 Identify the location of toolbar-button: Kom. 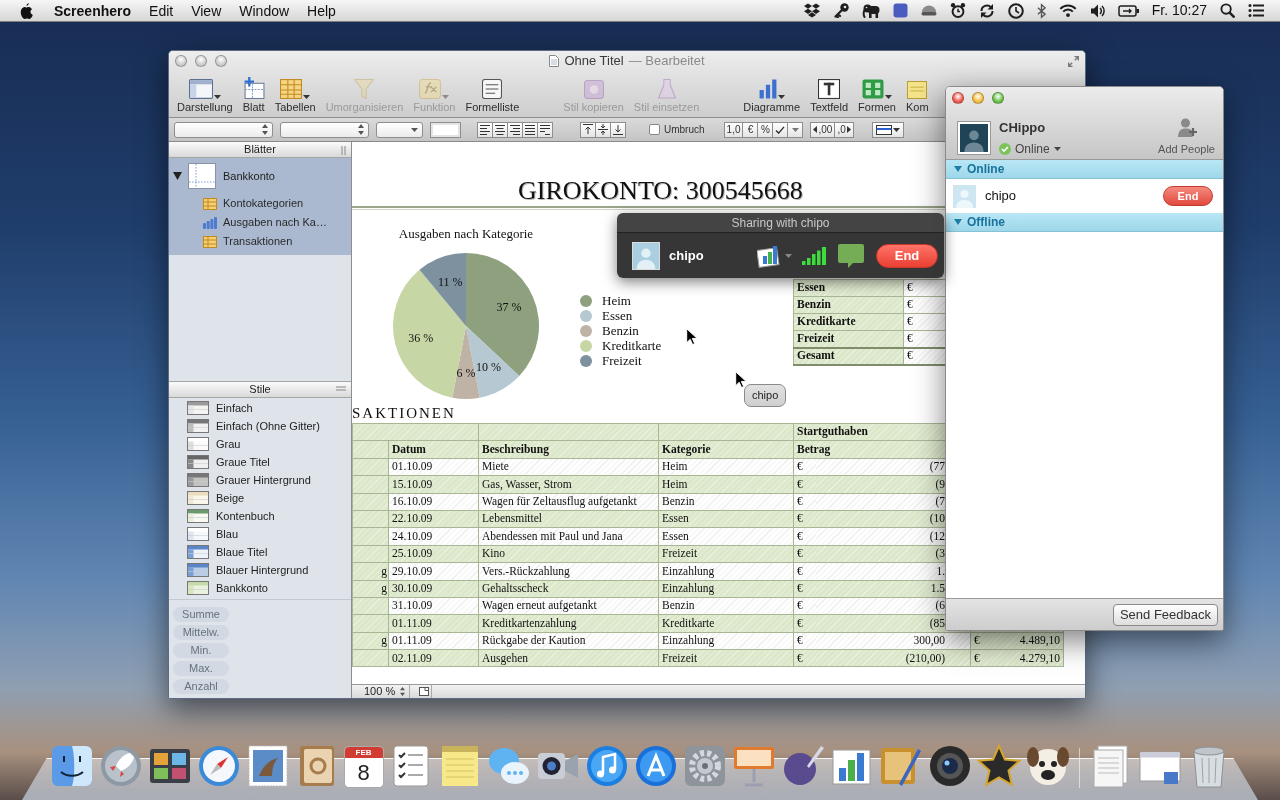
(917, 94).